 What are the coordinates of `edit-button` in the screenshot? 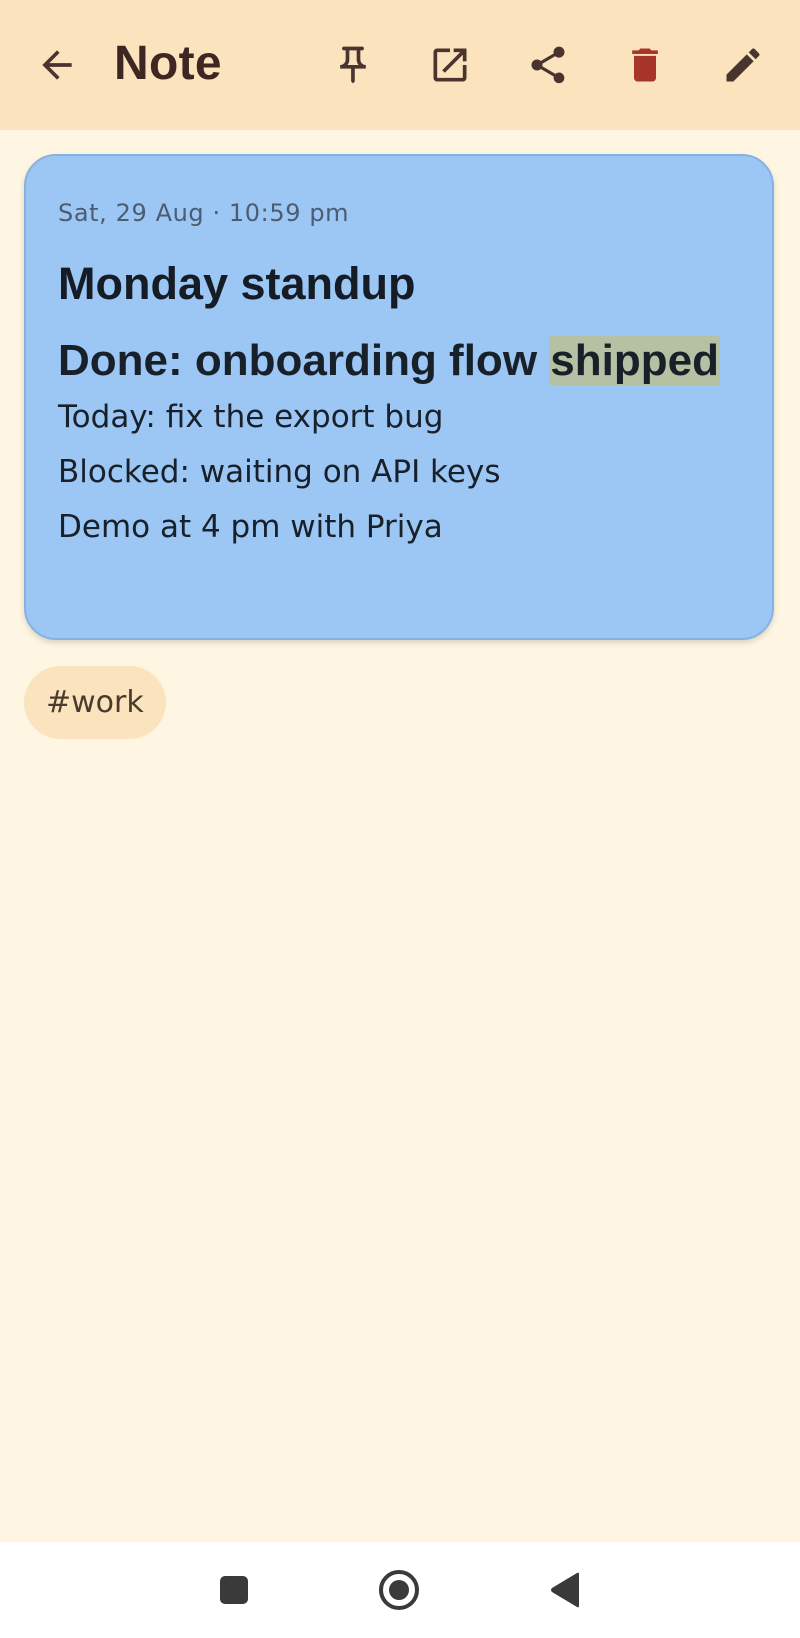 It's located at (743, 65).